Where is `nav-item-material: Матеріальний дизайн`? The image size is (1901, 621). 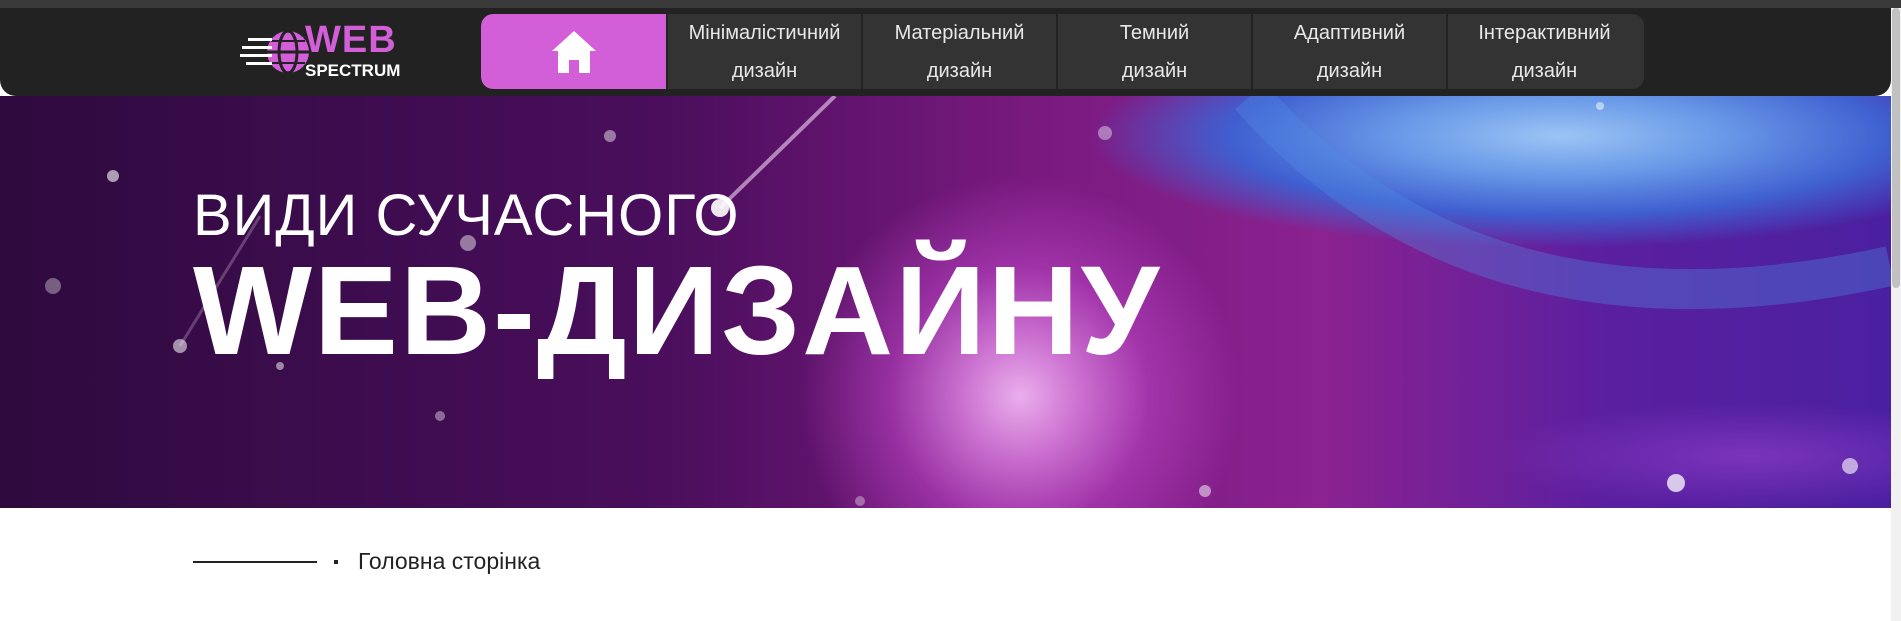
nav-item-material: Матеріальний дизайн is located at coordinates (958, 51).